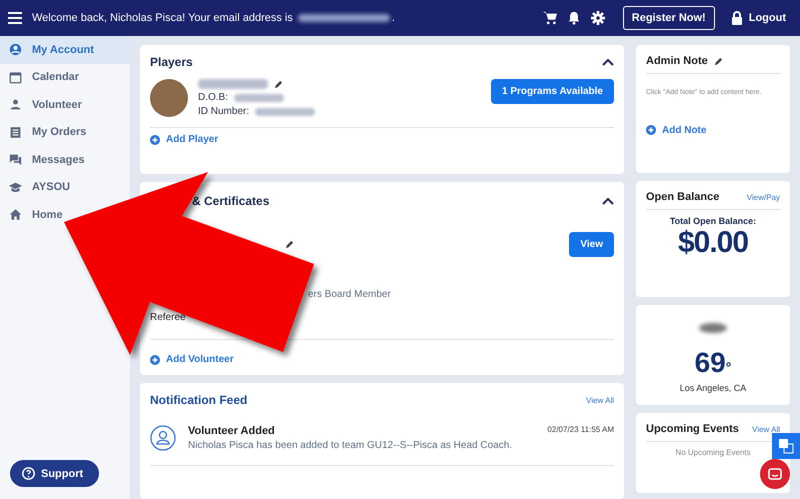 Image resolution: width=800 pixels, height=499 pixels. I want to click on notification-time: 02/07/23 11:55 AM, so click(580, 430).